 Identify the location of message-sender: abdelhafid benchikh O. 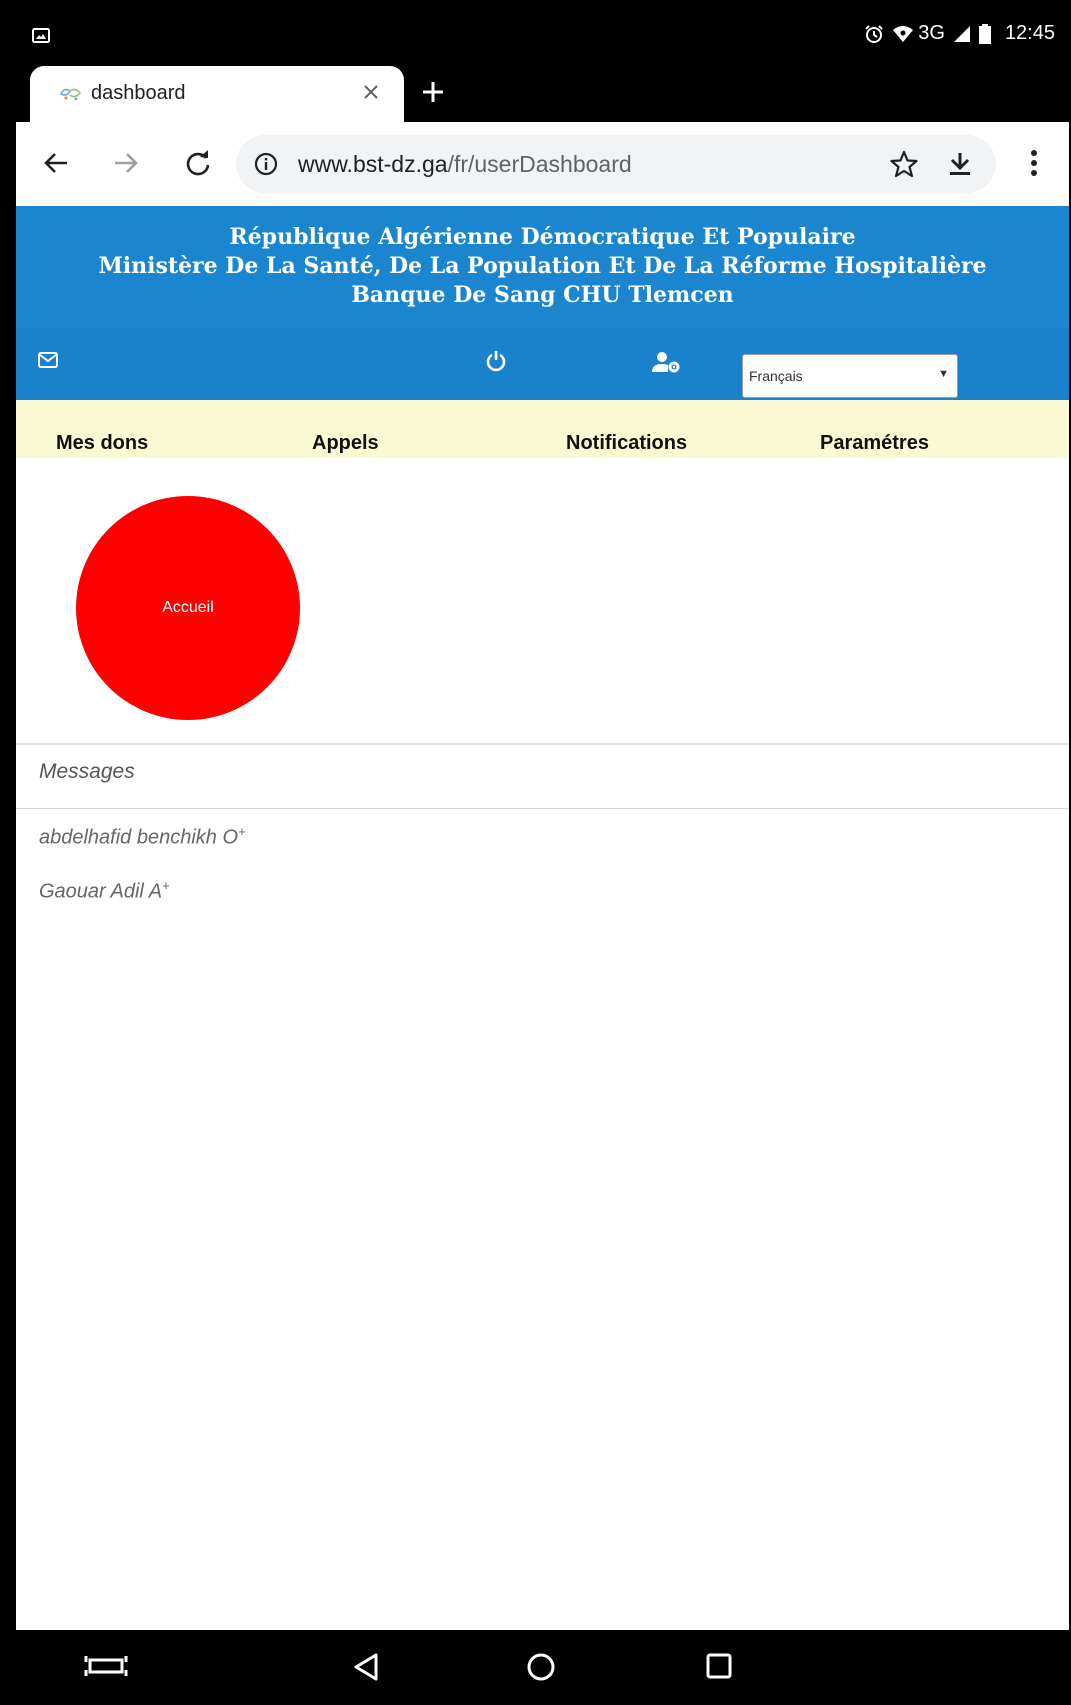
(139, 837).